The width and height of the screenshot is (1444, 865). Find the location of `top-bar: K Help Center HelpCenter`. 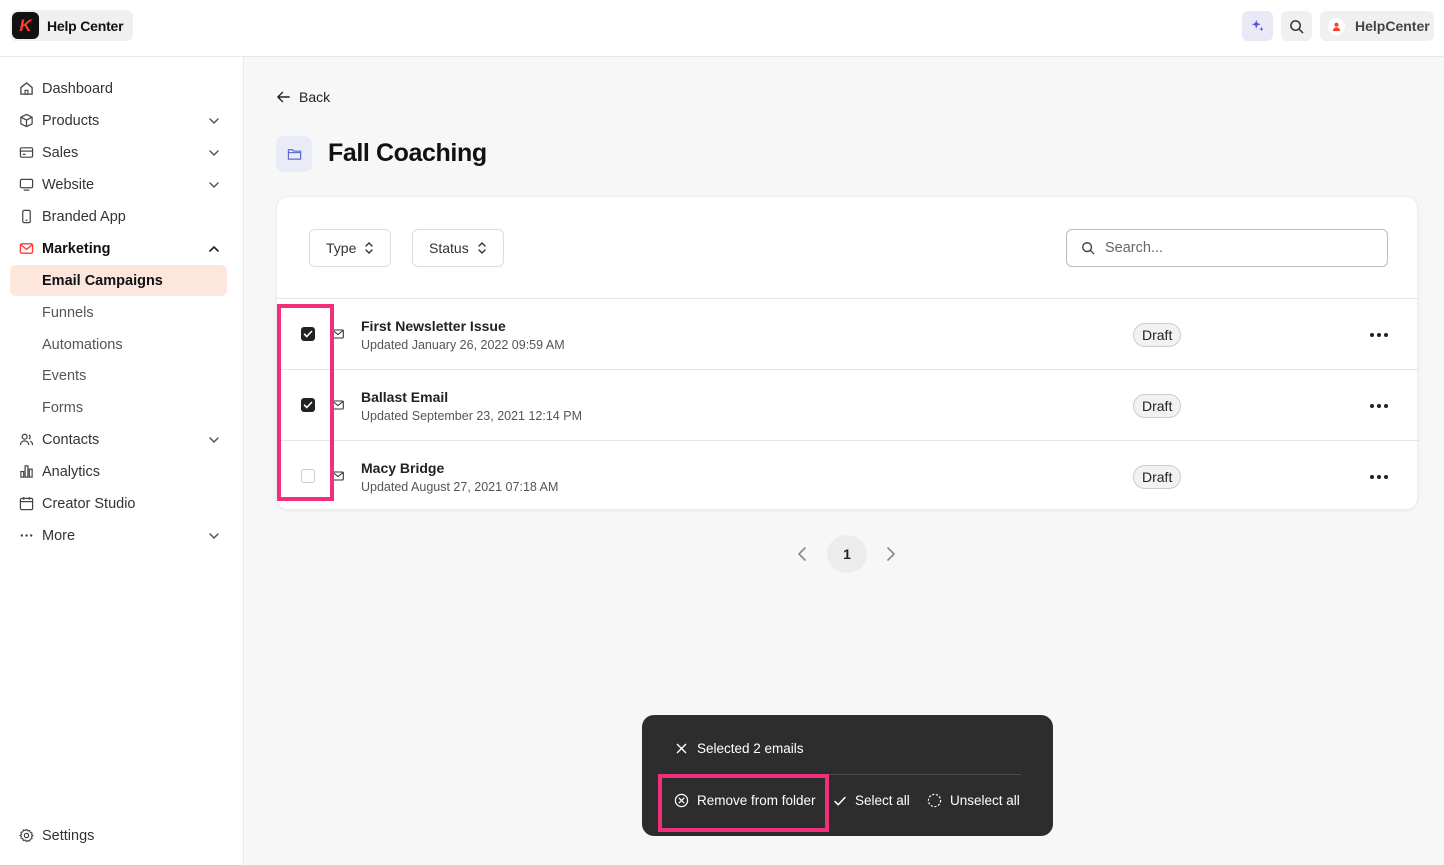

top-bar: K Help Center HelpCenter is located at coordinates (722, 28).